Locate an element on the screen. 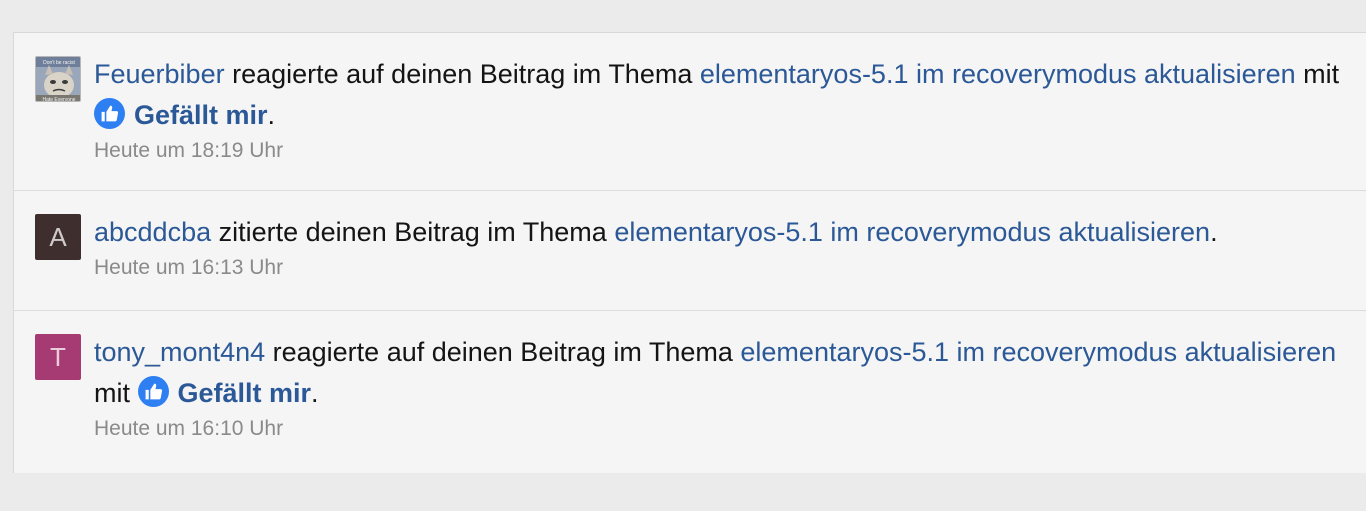 Image resolution: width=1366 pixels, height=511 pixels. svg-text: Don't be racist is located at coordinates (59, 63).